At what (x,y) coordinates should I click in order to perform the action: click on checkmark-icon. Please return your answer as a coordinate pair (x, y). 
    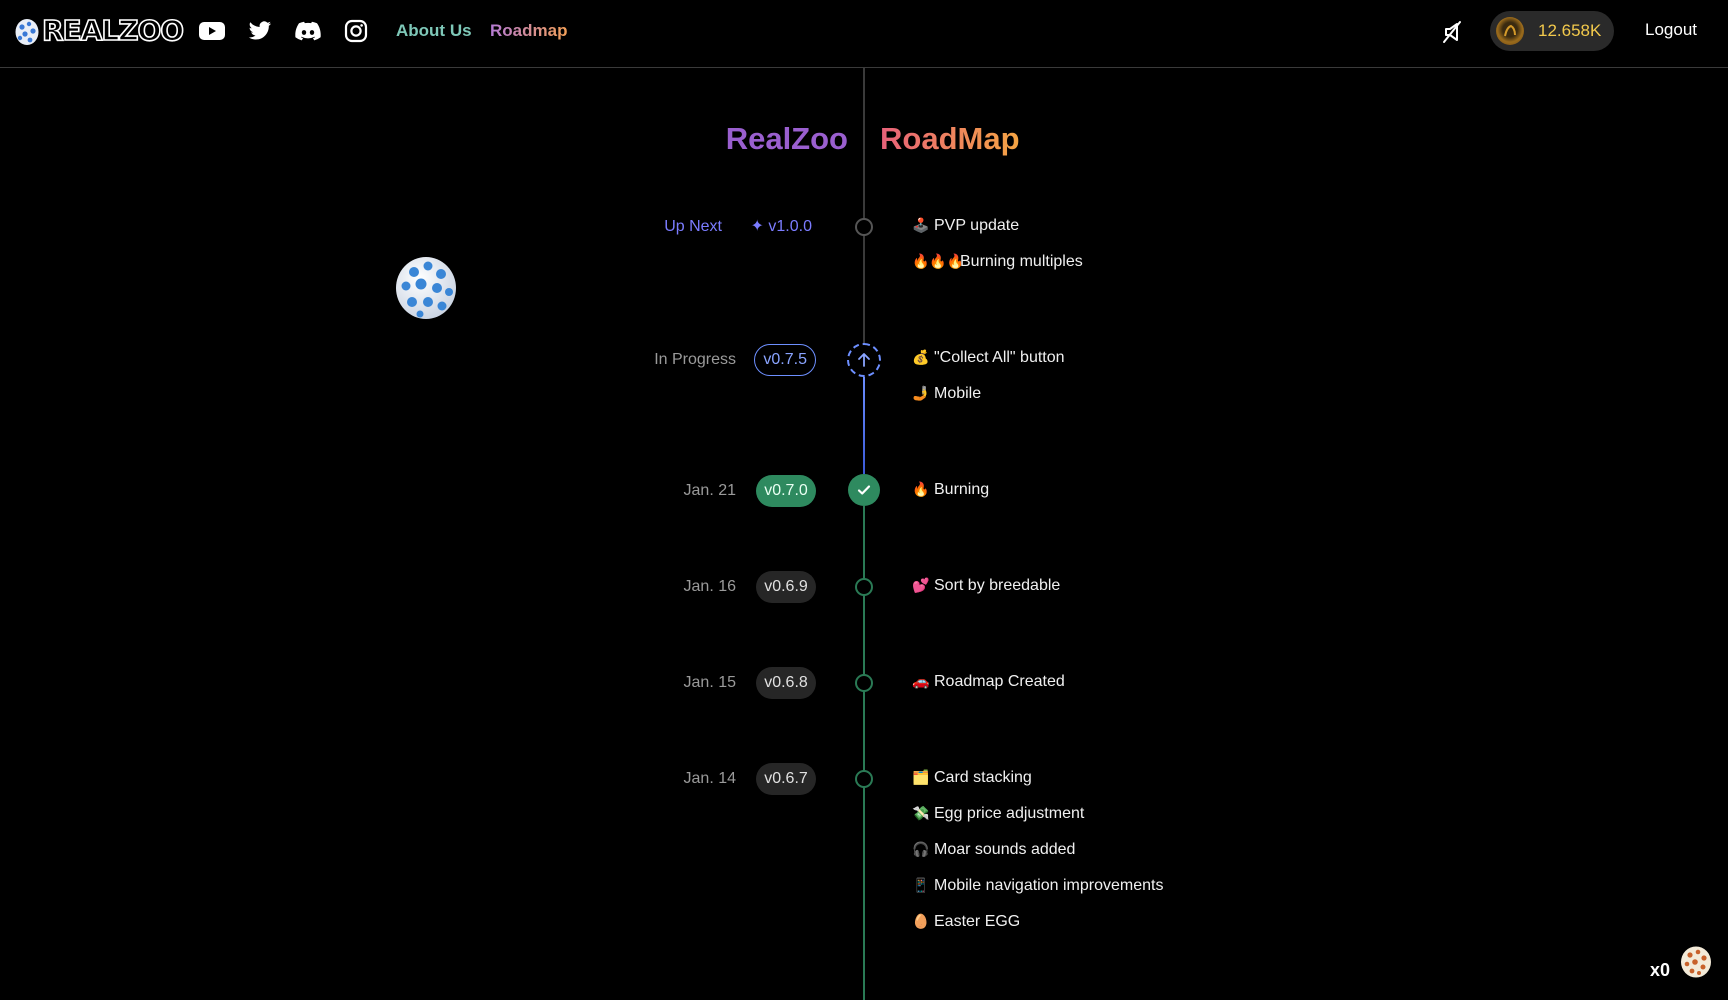
    Looking at the image, I should click on (864, 490).